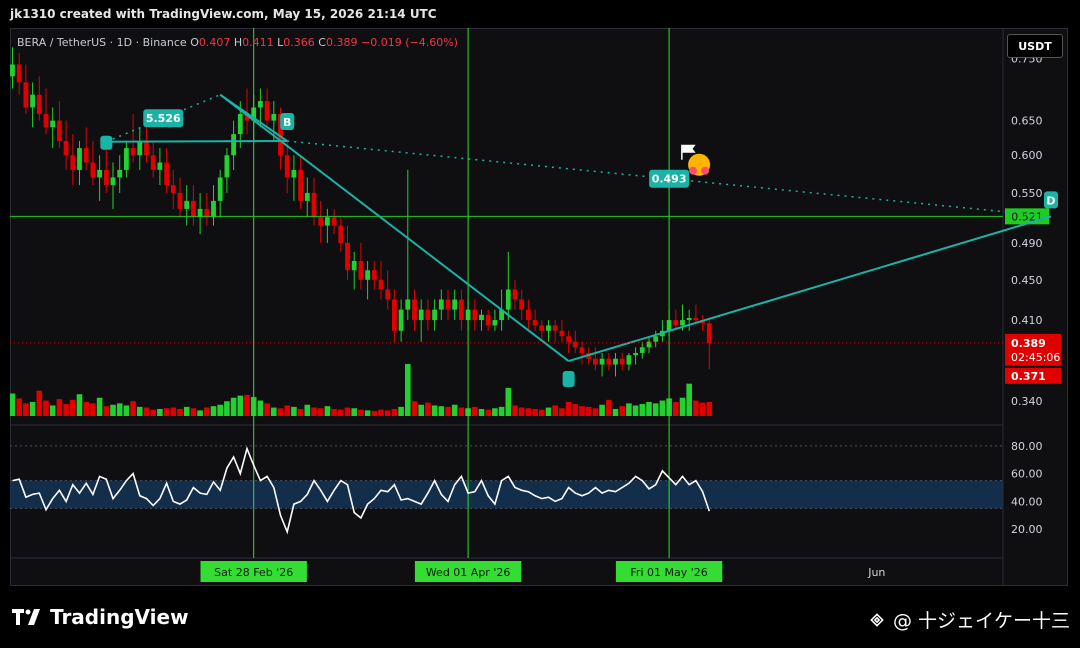 This screenshot has height=648, width=1080. Describe the element at coordinates (1027, 401) in the screenshot. I see `price-tick-label: 0.340` at that location.